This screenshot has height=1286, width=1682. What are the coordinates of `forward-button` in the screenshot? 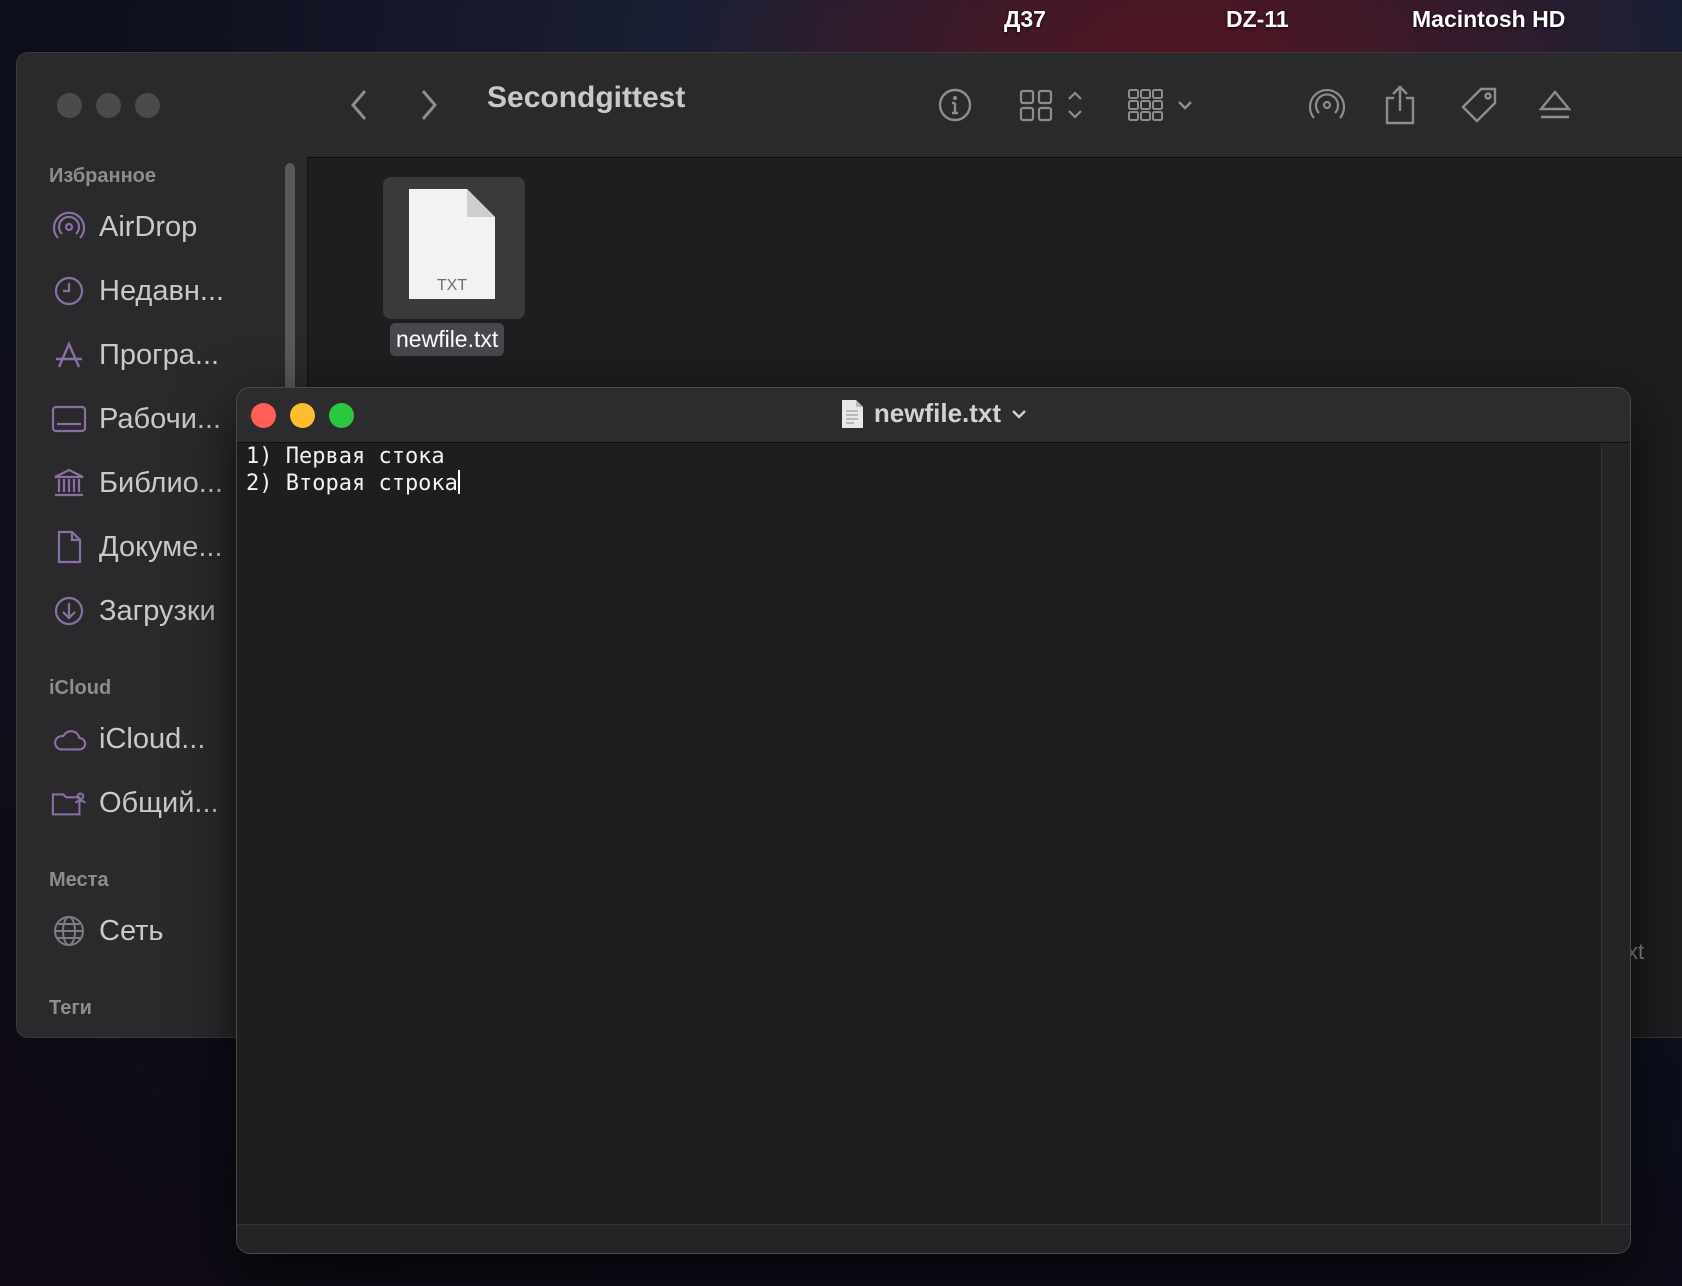 It's located at (429, 105).